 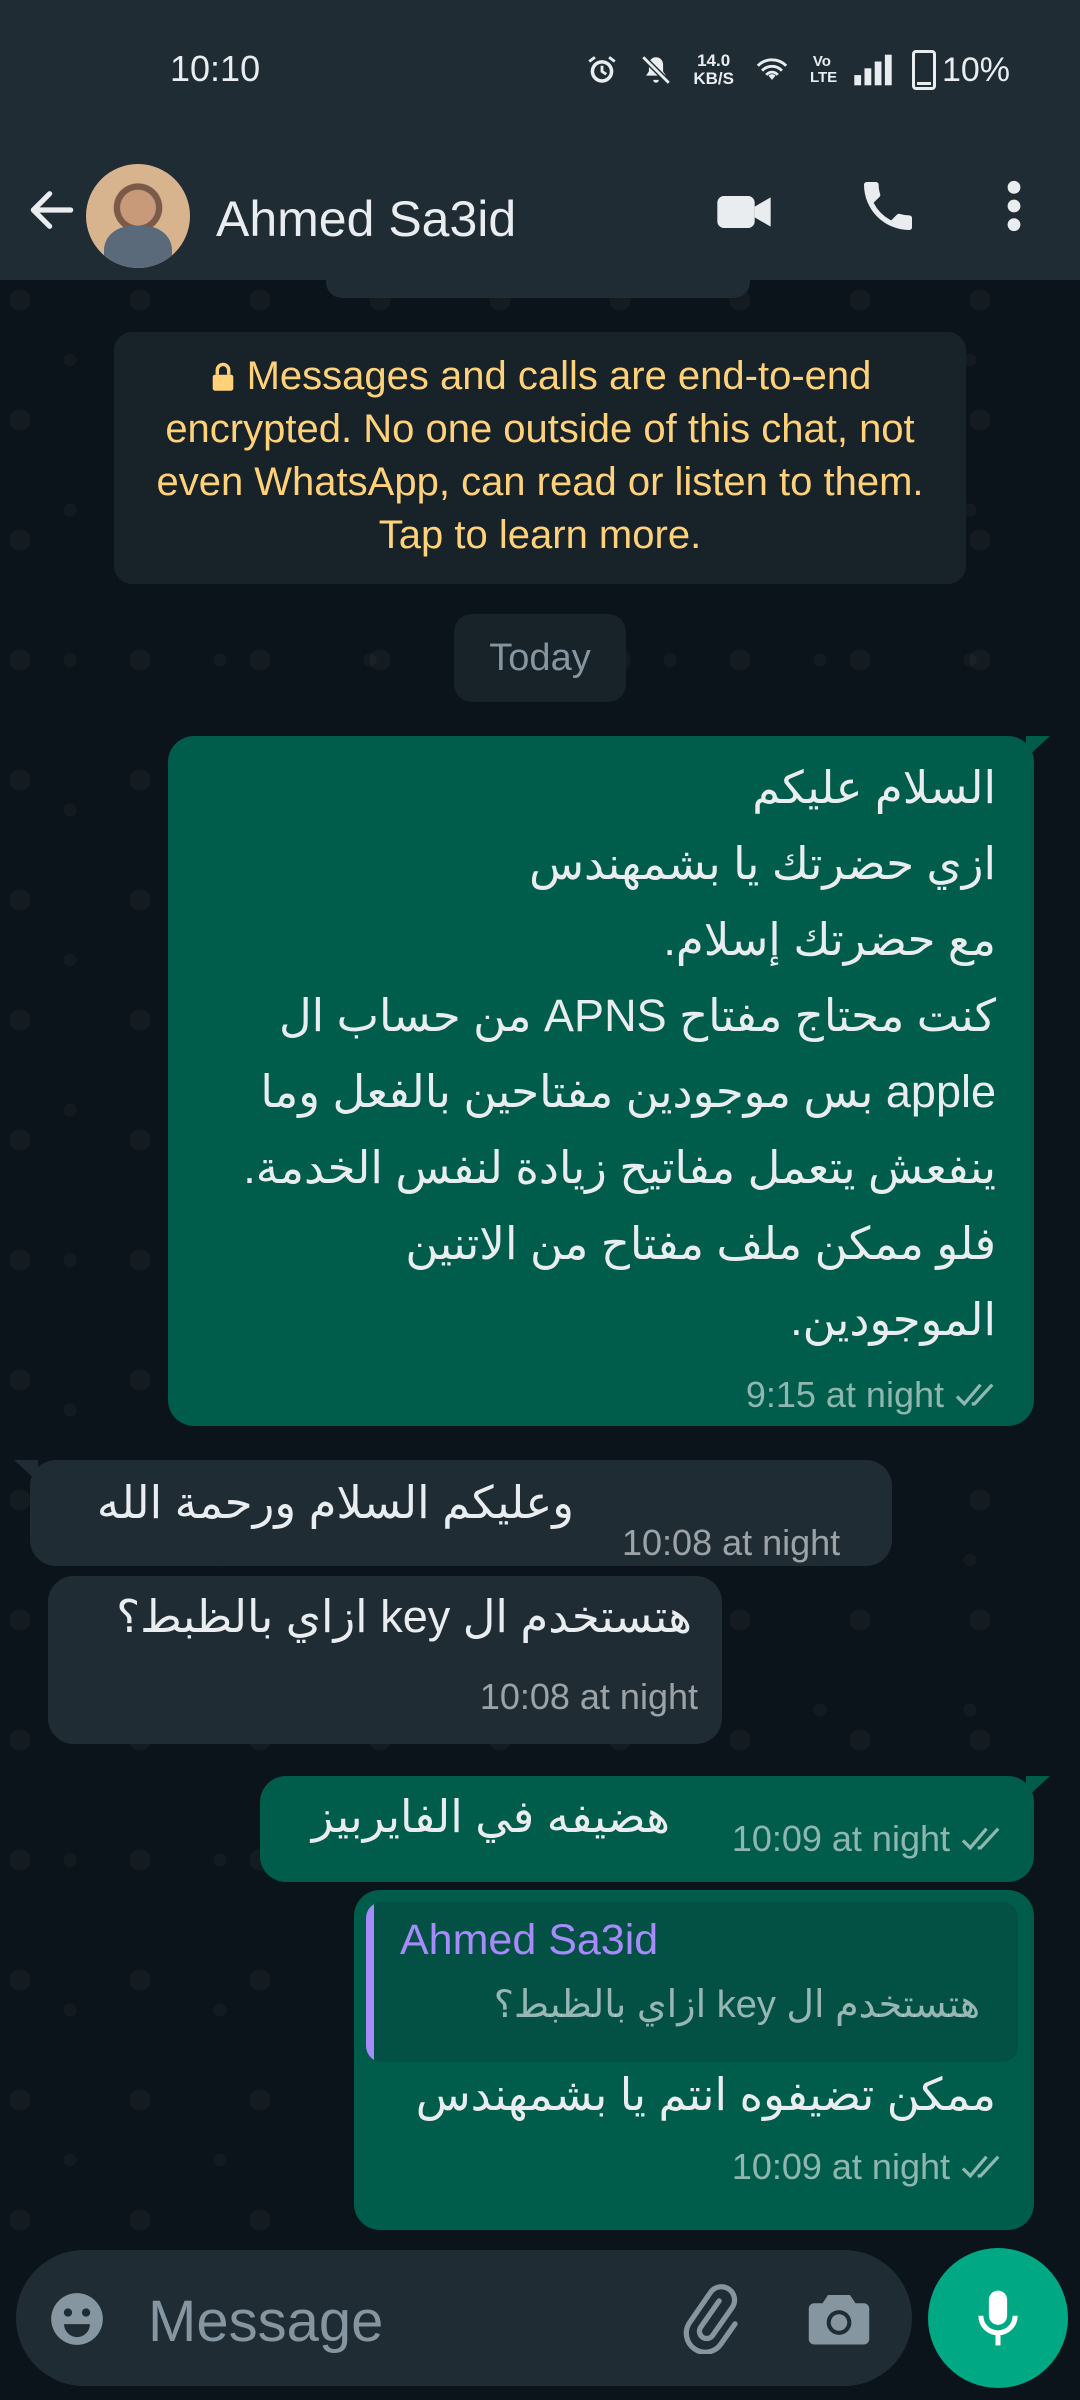 What do you see at coordinates (975, 69) in the screenshot?
I see `battery-percent: 10%` at bounding box center [975, 69].